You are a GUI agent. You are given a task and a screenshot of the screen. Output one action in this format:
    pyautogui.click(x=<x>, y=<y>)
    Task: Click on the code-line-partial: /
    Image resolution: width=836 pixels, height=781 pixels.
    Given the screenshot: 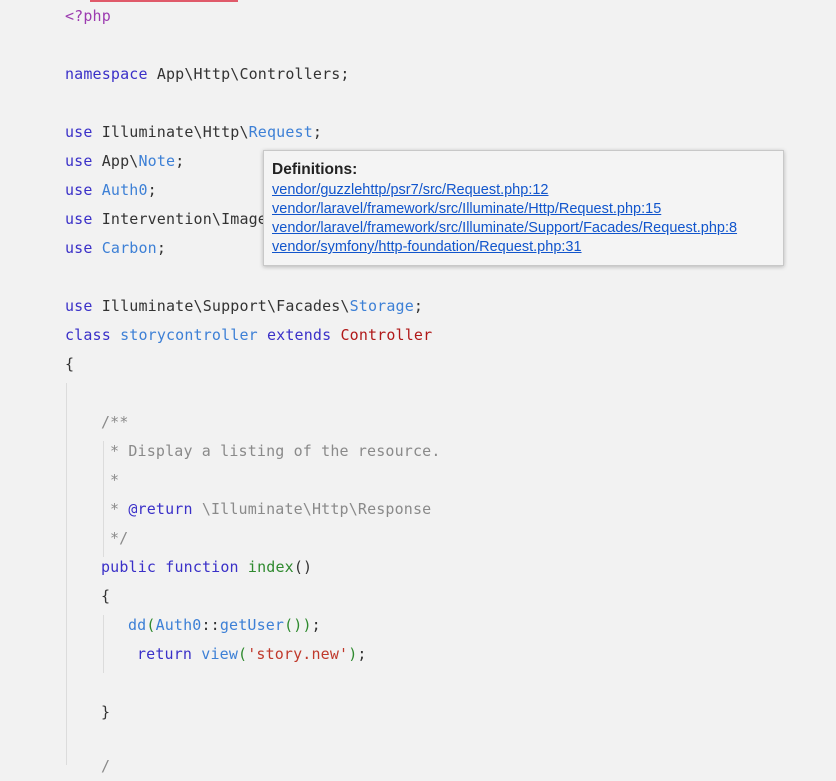 What is the action you would take?
    pyautogui.click(x=105, y=766)
    